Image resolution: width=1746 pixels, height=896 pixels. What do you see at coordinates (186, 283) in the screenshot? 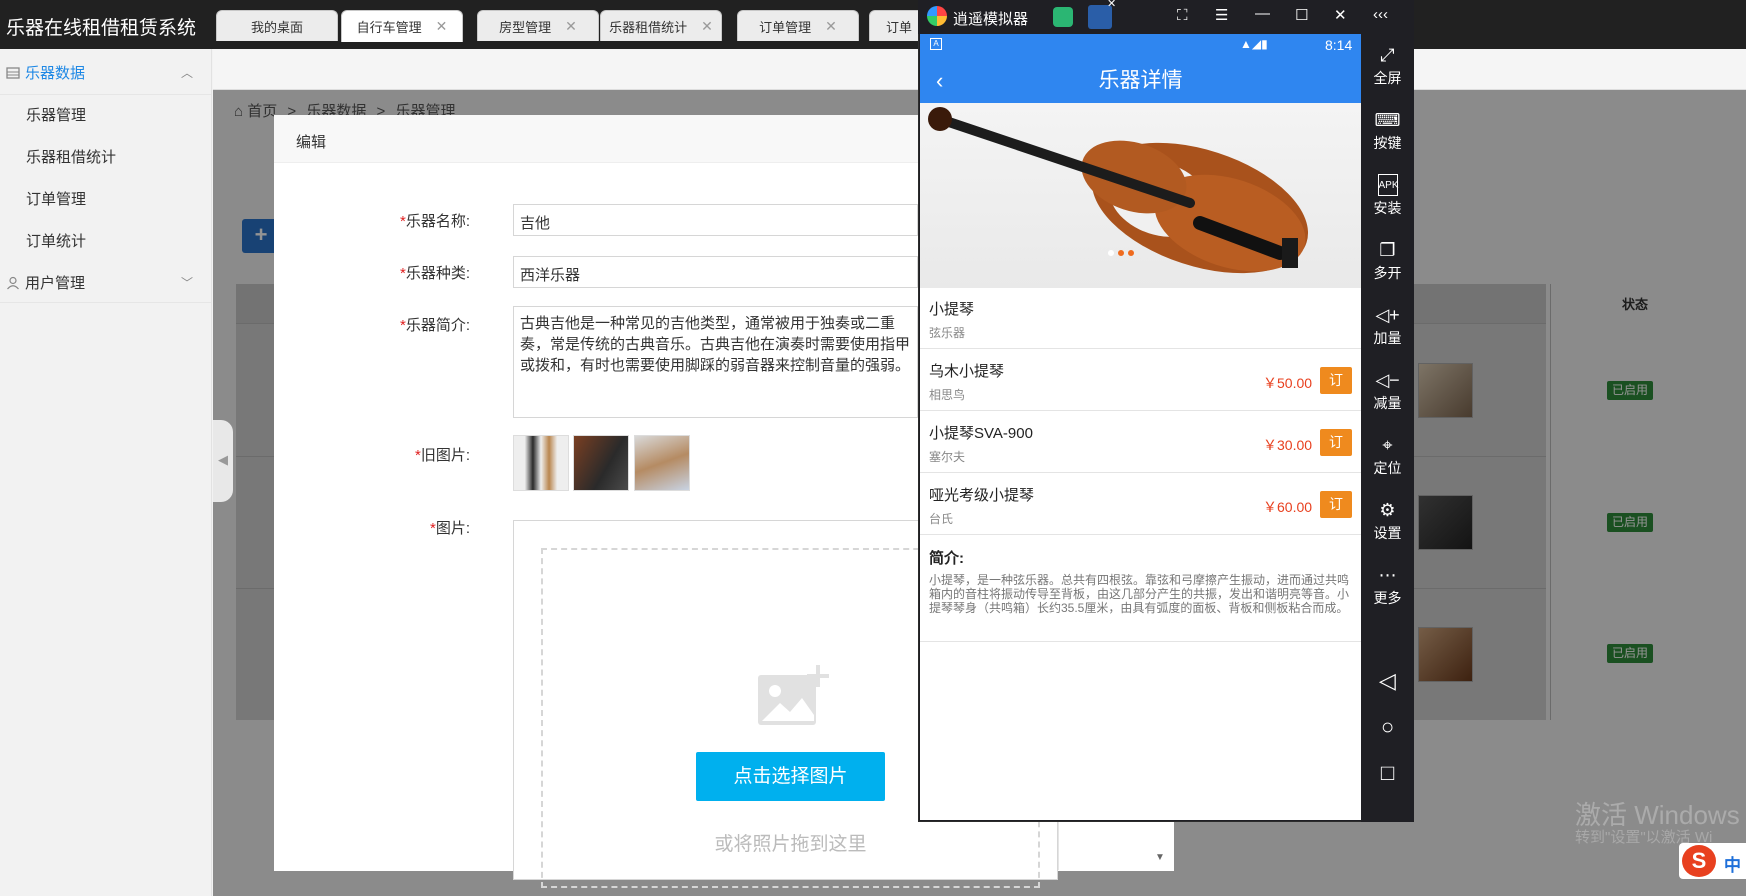
I see `chevron-down-icon: ﹀` at bounding box center [186, 283].